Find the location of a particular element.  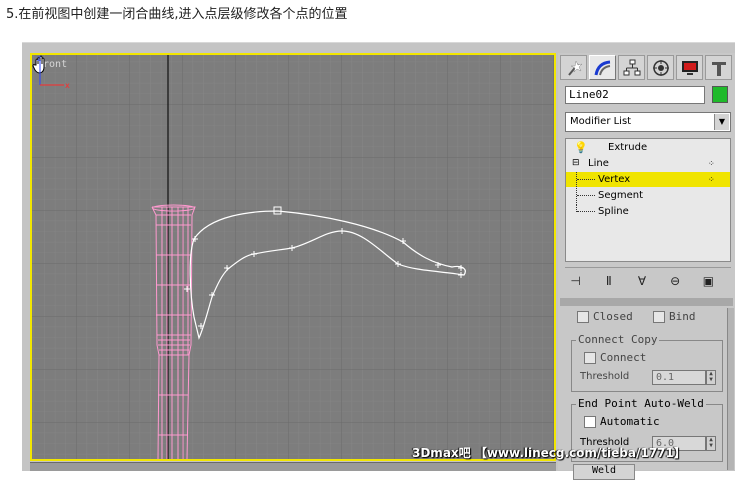

dropdown-arrow-icon: ▼ is located at coordinates (721, 122).